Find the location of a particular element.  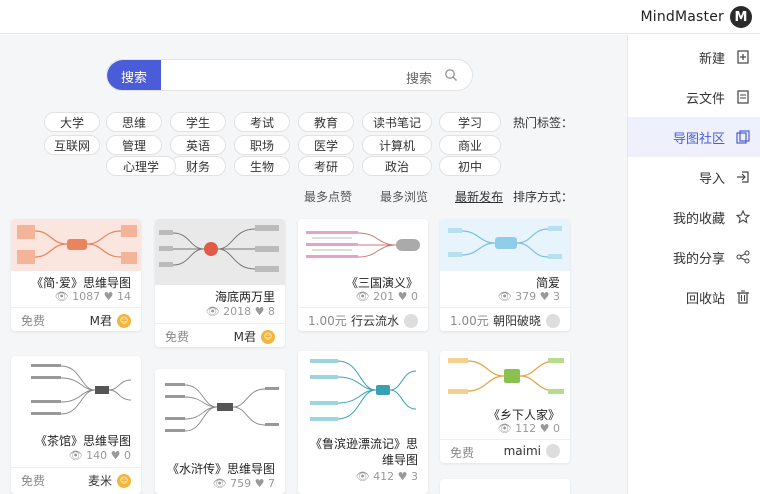

mindmap-card: 《乡下人家》 👁 112 ♥ 0 maimi 免费 is located at coordinates (505, 407).